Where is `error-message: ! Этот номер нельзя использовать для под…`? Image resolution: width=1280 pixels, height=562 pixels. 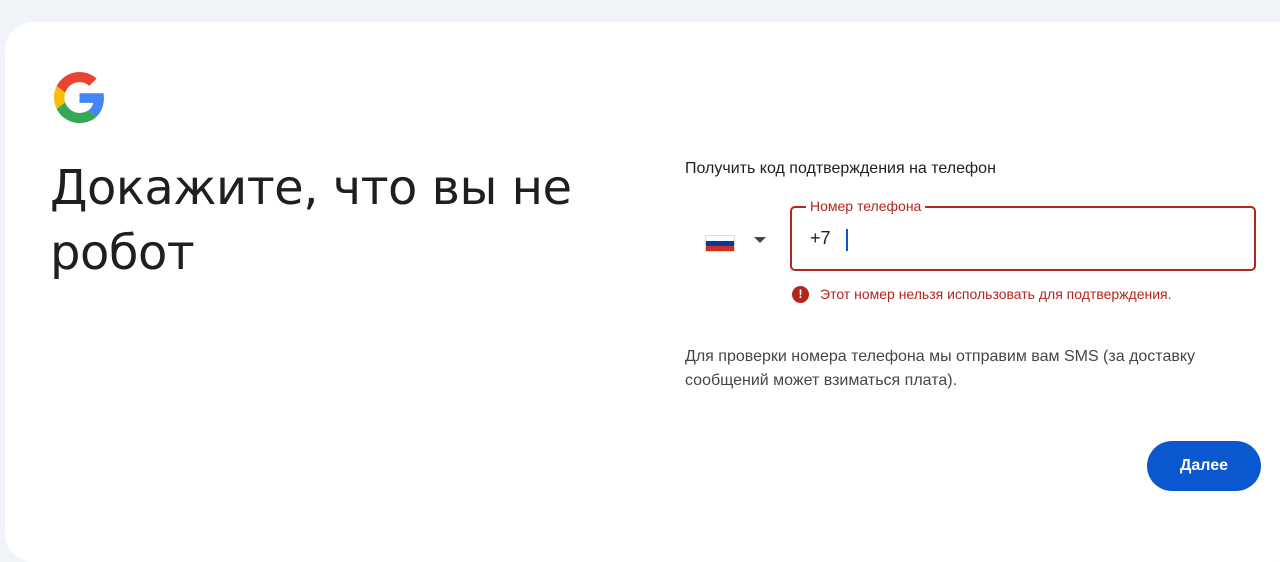
error-message: ! Этот номер нельзя использовать для под… is located at coordinates (982, 294).